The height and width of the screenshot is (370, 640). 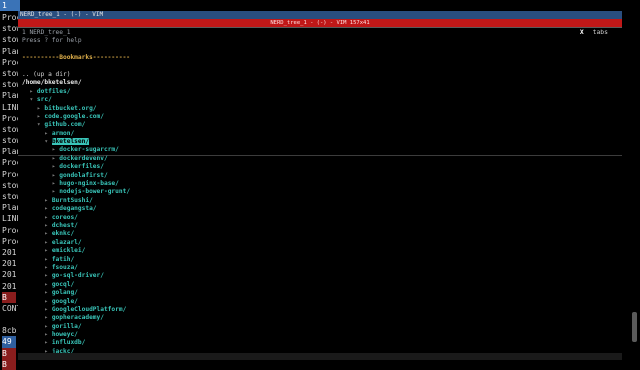 I want to click on bookmarks-header: ----------Bookmarks----------, so click(x=76, y=58).